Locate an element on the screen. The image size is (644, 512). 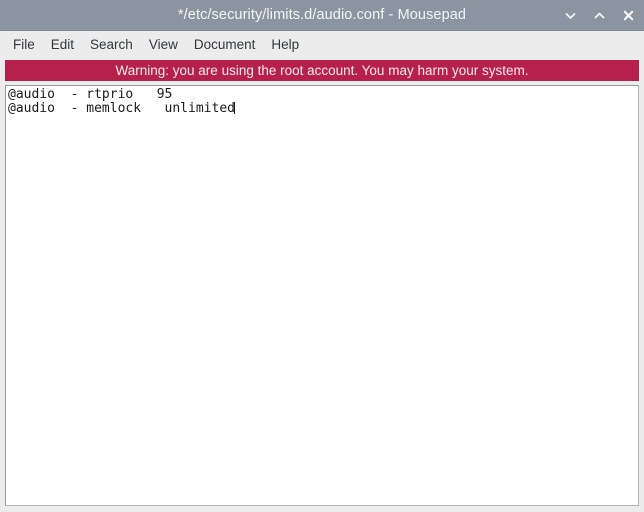
menu-item-search: Search is located at coordinates (111, 44).